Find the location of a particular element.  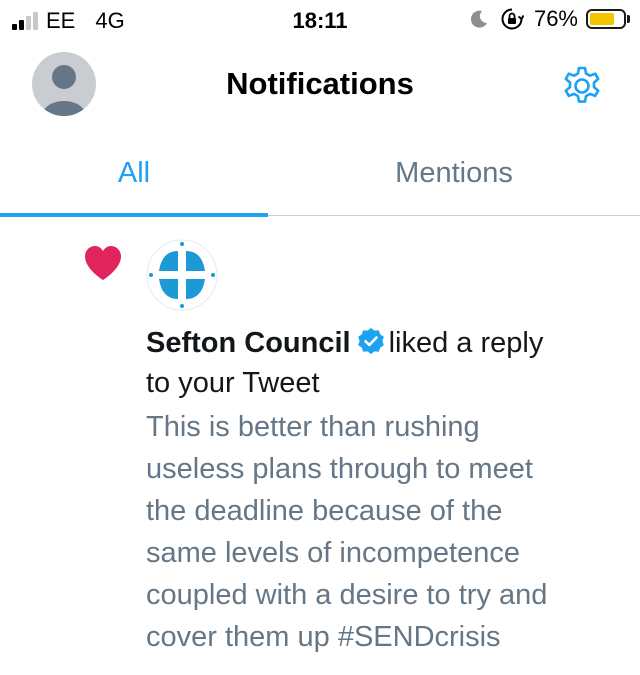

orientation-lock-icon is located at coordinates (512, 19).